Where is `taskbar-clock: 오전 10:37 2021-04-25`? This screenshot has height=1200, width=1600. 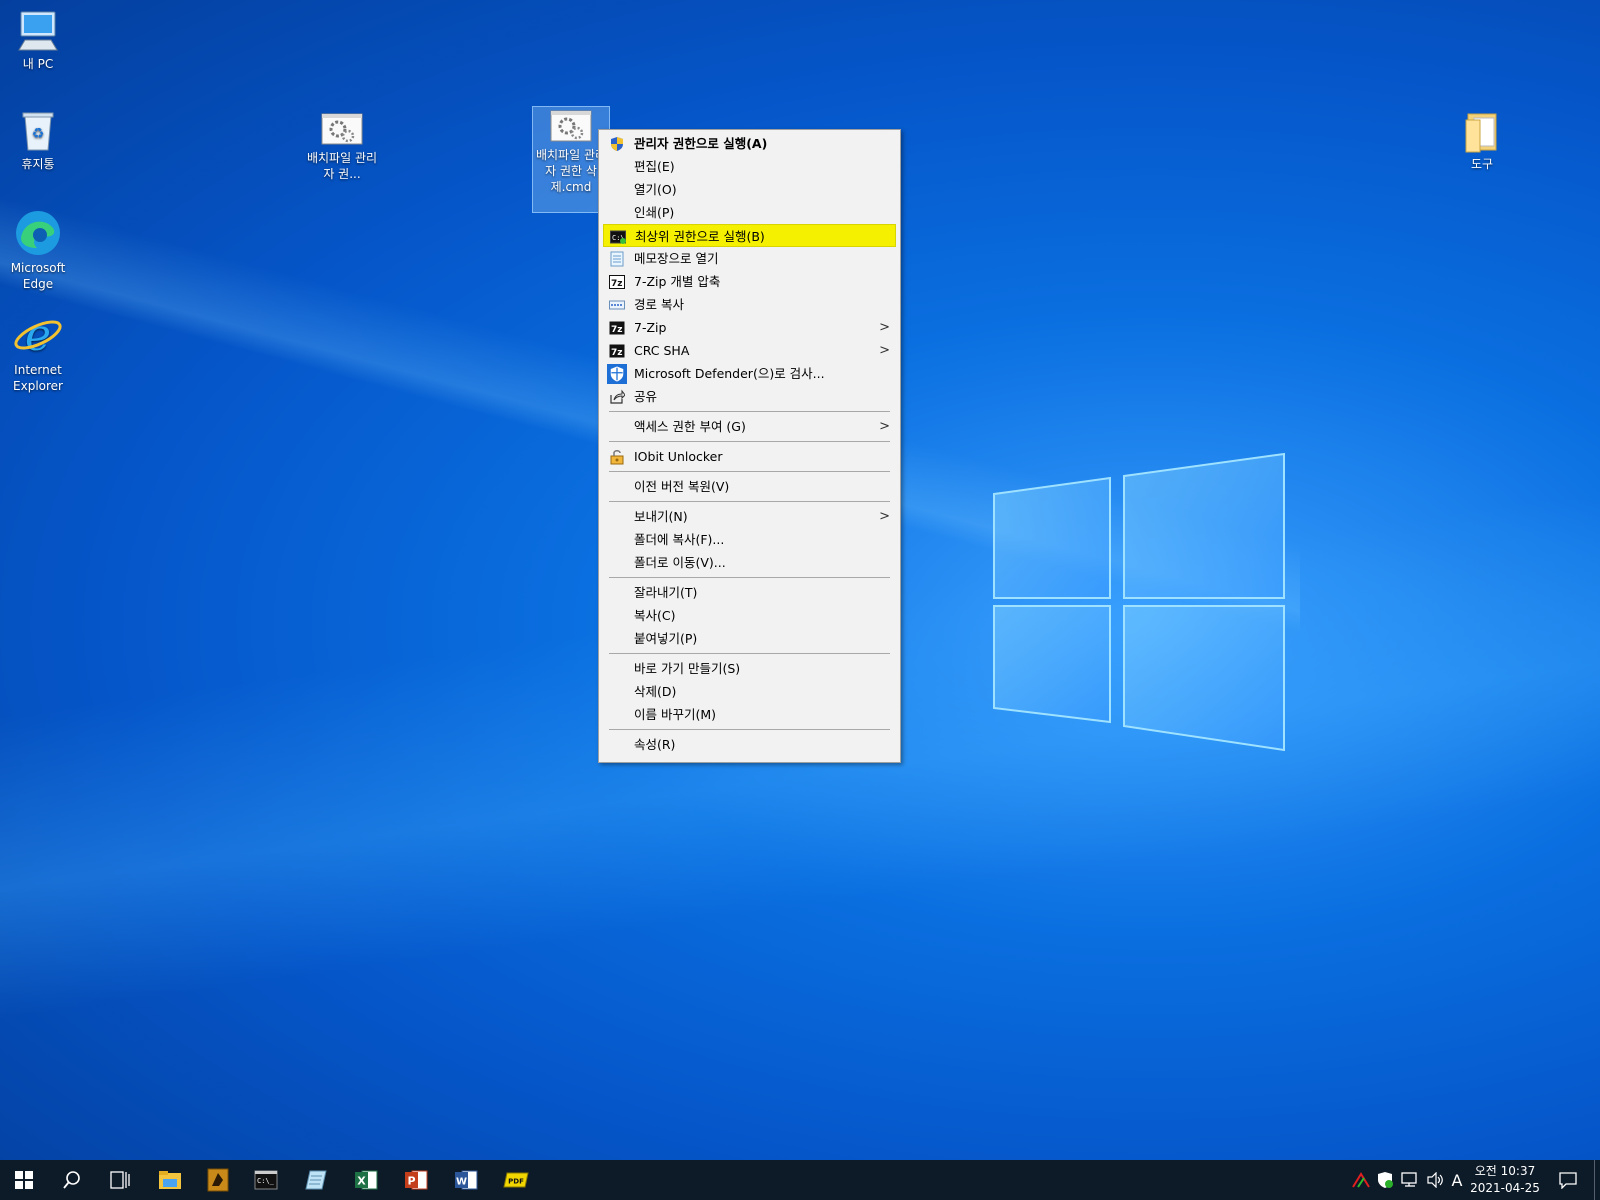 taskbar-clock: 오전 10:37 2021-04-25 is located at coordinates (1505, 1180).